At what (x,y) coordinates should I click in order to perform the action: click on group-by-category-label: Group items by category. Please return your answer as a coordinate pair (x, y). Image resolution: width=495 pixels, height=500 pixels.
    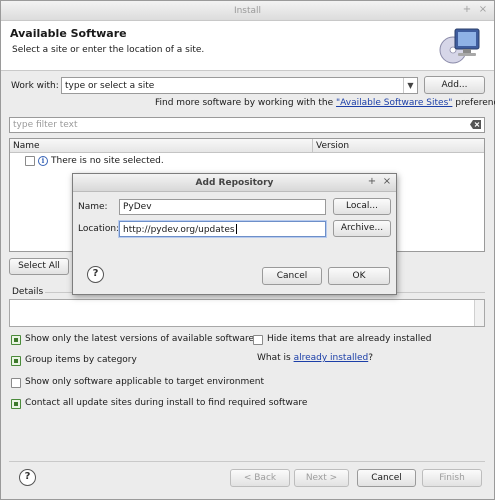
    Looking at the image, I should click on (81, 360).